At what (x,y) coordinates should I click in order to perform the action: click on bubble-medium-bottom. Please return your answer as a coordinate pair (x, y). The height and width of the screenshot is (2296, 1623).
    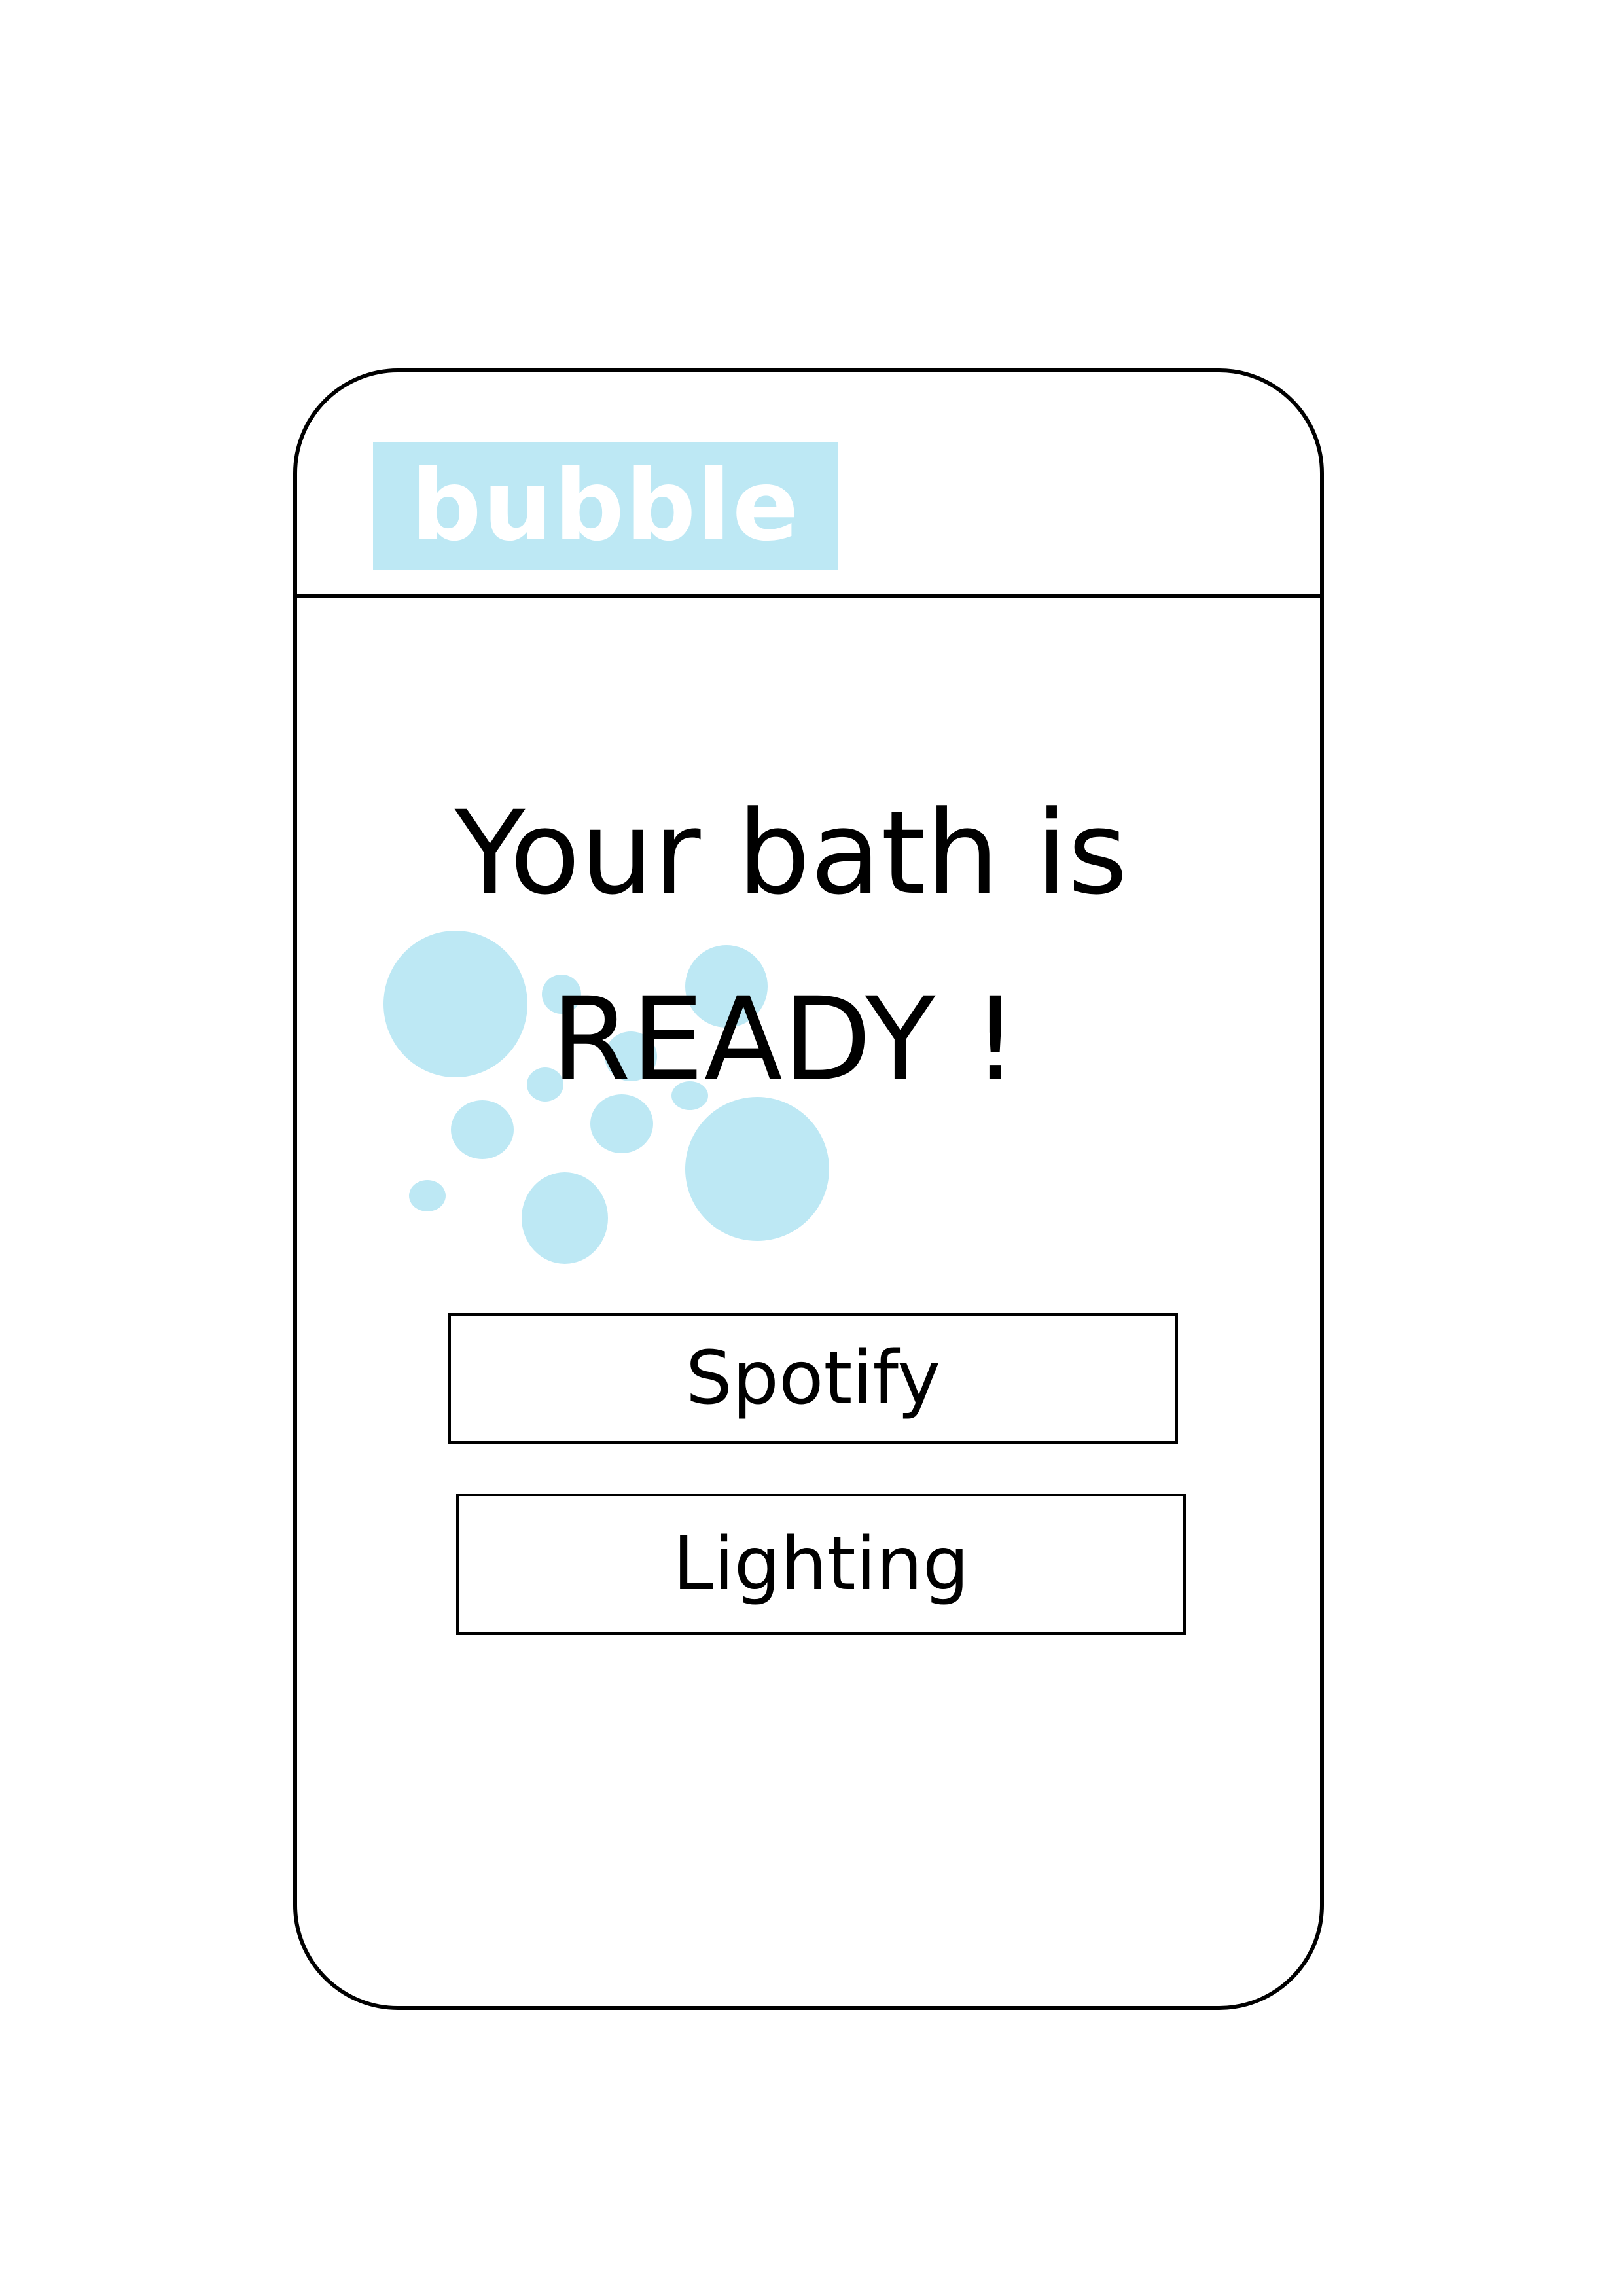
    Looking at the image, I should click on (565, 1218).